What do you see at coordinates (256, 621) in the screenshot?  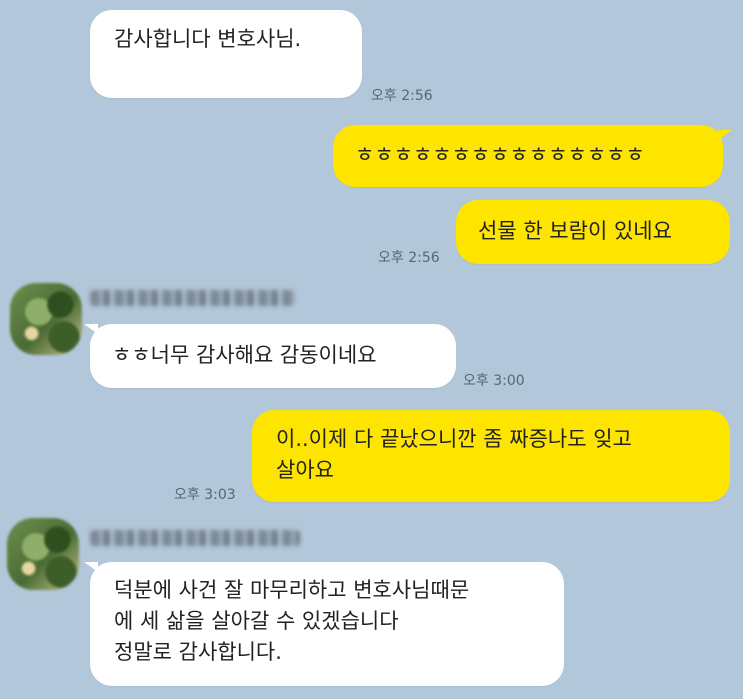 I see `message-text-line: 에 세 삶을 살아갈 수 있겠습니다` at bounding box center [256, 621].